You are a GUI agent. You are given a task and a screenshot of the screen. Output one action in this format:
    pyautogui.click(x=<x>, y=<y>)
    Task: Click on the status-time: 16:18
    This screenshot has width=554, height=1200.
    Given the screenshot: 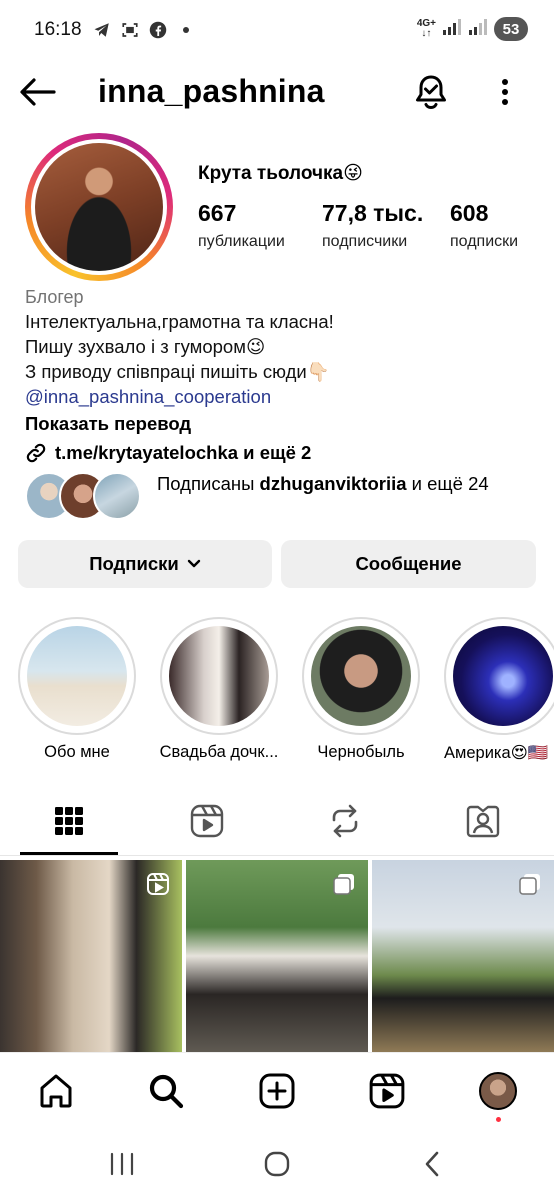 What is the action you would take?
    pyautogui.click(x=58, y=29)
    